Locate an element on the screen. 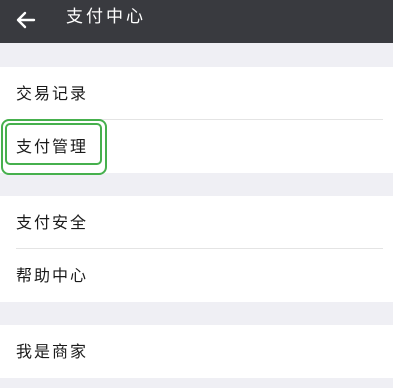 This screenshot has height=388, width=393. page-title: 支付中心 is located at coordinates (106, 17).